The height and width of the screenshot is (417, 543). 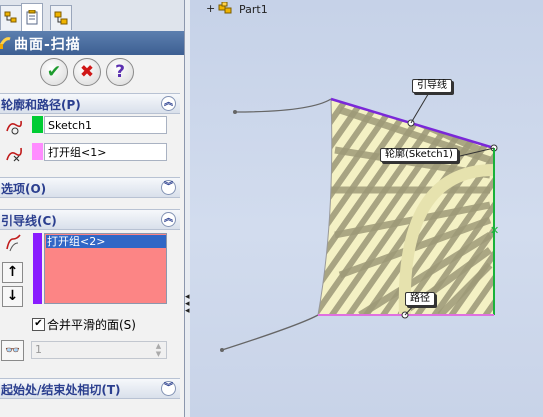 I want to click on property-manager-icon, so click(x=31, y=17).